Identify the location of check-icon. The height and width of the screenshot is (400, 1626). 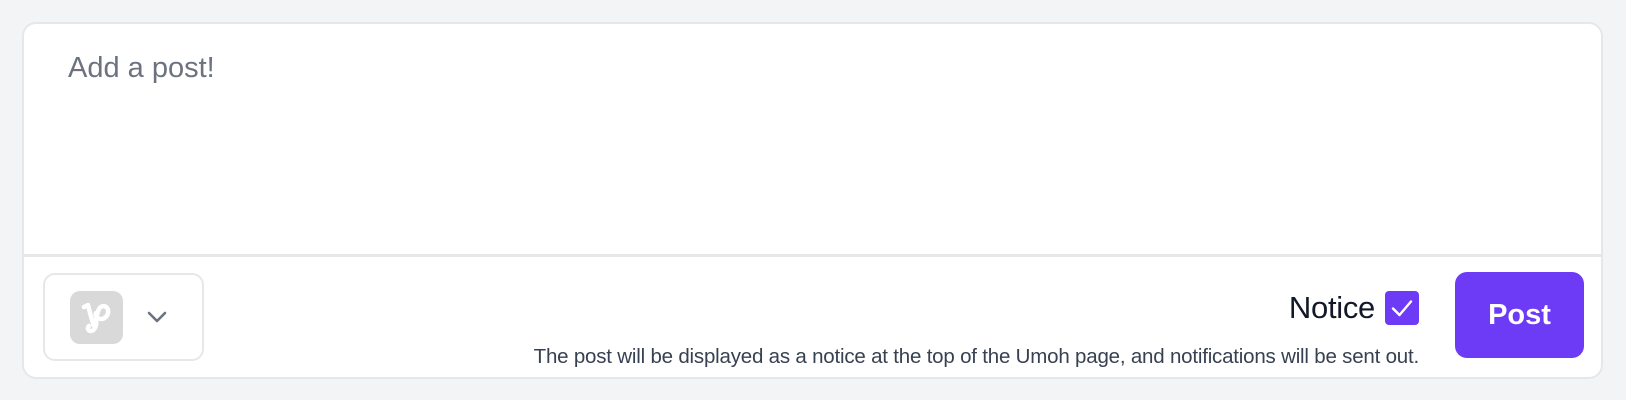
(1402, 308).